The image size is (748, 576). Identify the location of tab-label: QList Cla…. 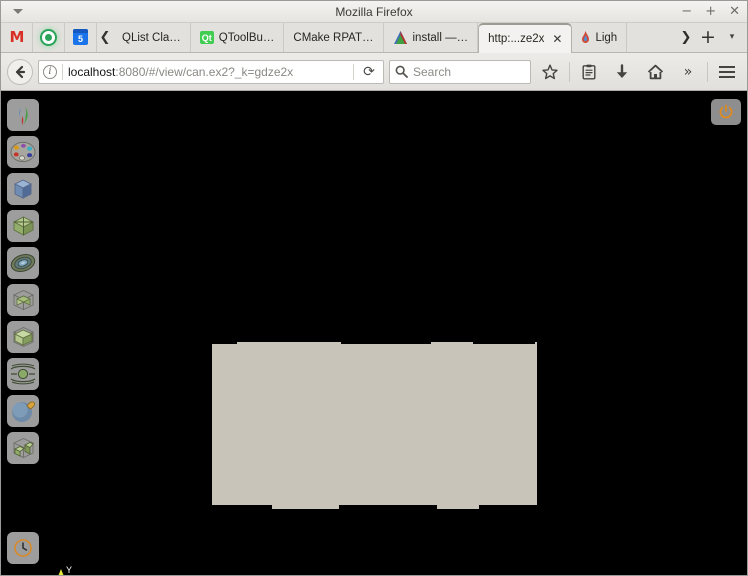
(151, 37).